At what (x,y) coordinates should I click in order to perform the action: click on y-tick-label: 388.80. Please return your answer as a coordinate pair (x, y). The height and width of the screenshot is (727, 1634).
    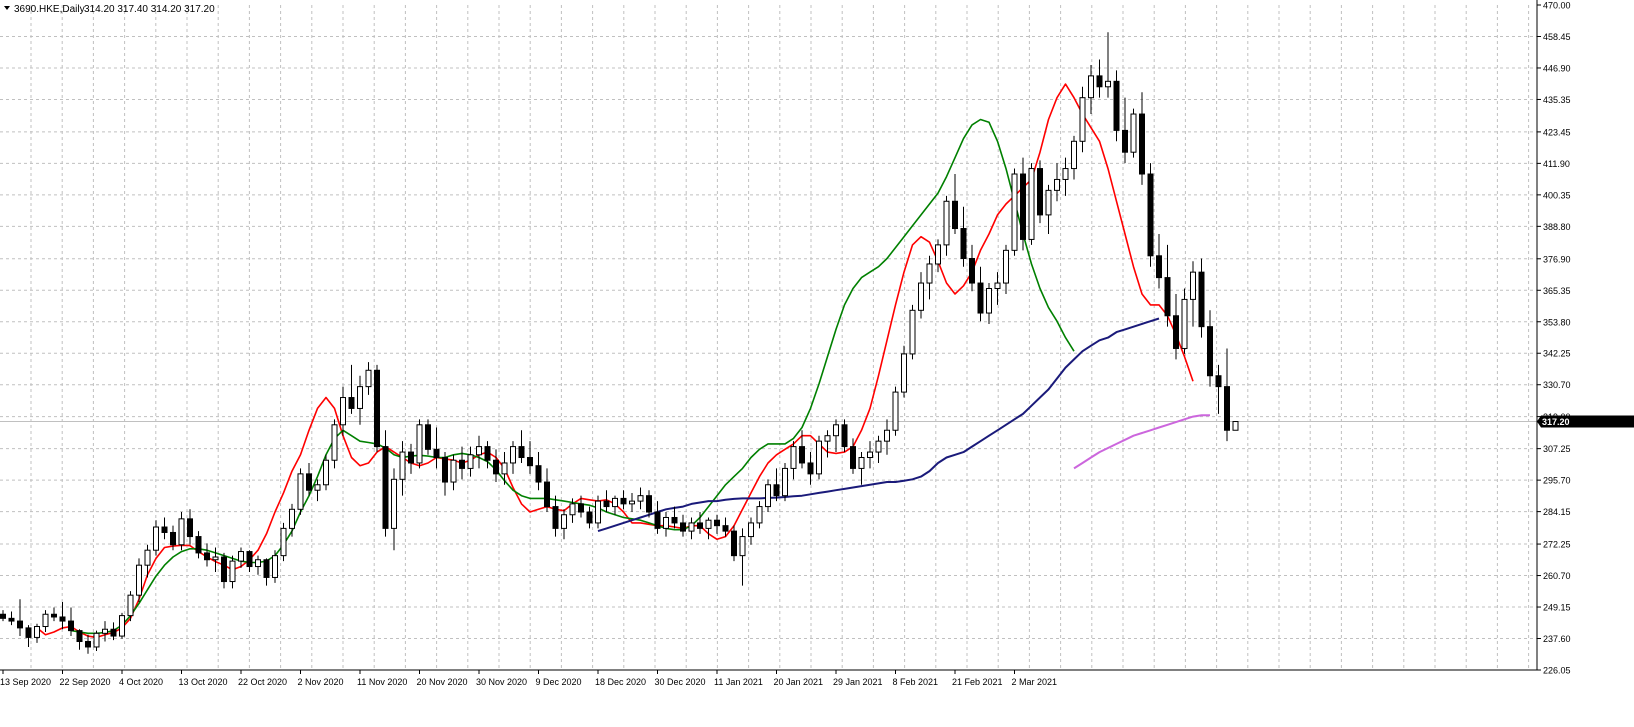
    Looking at the image, I should click on (1557, 227).